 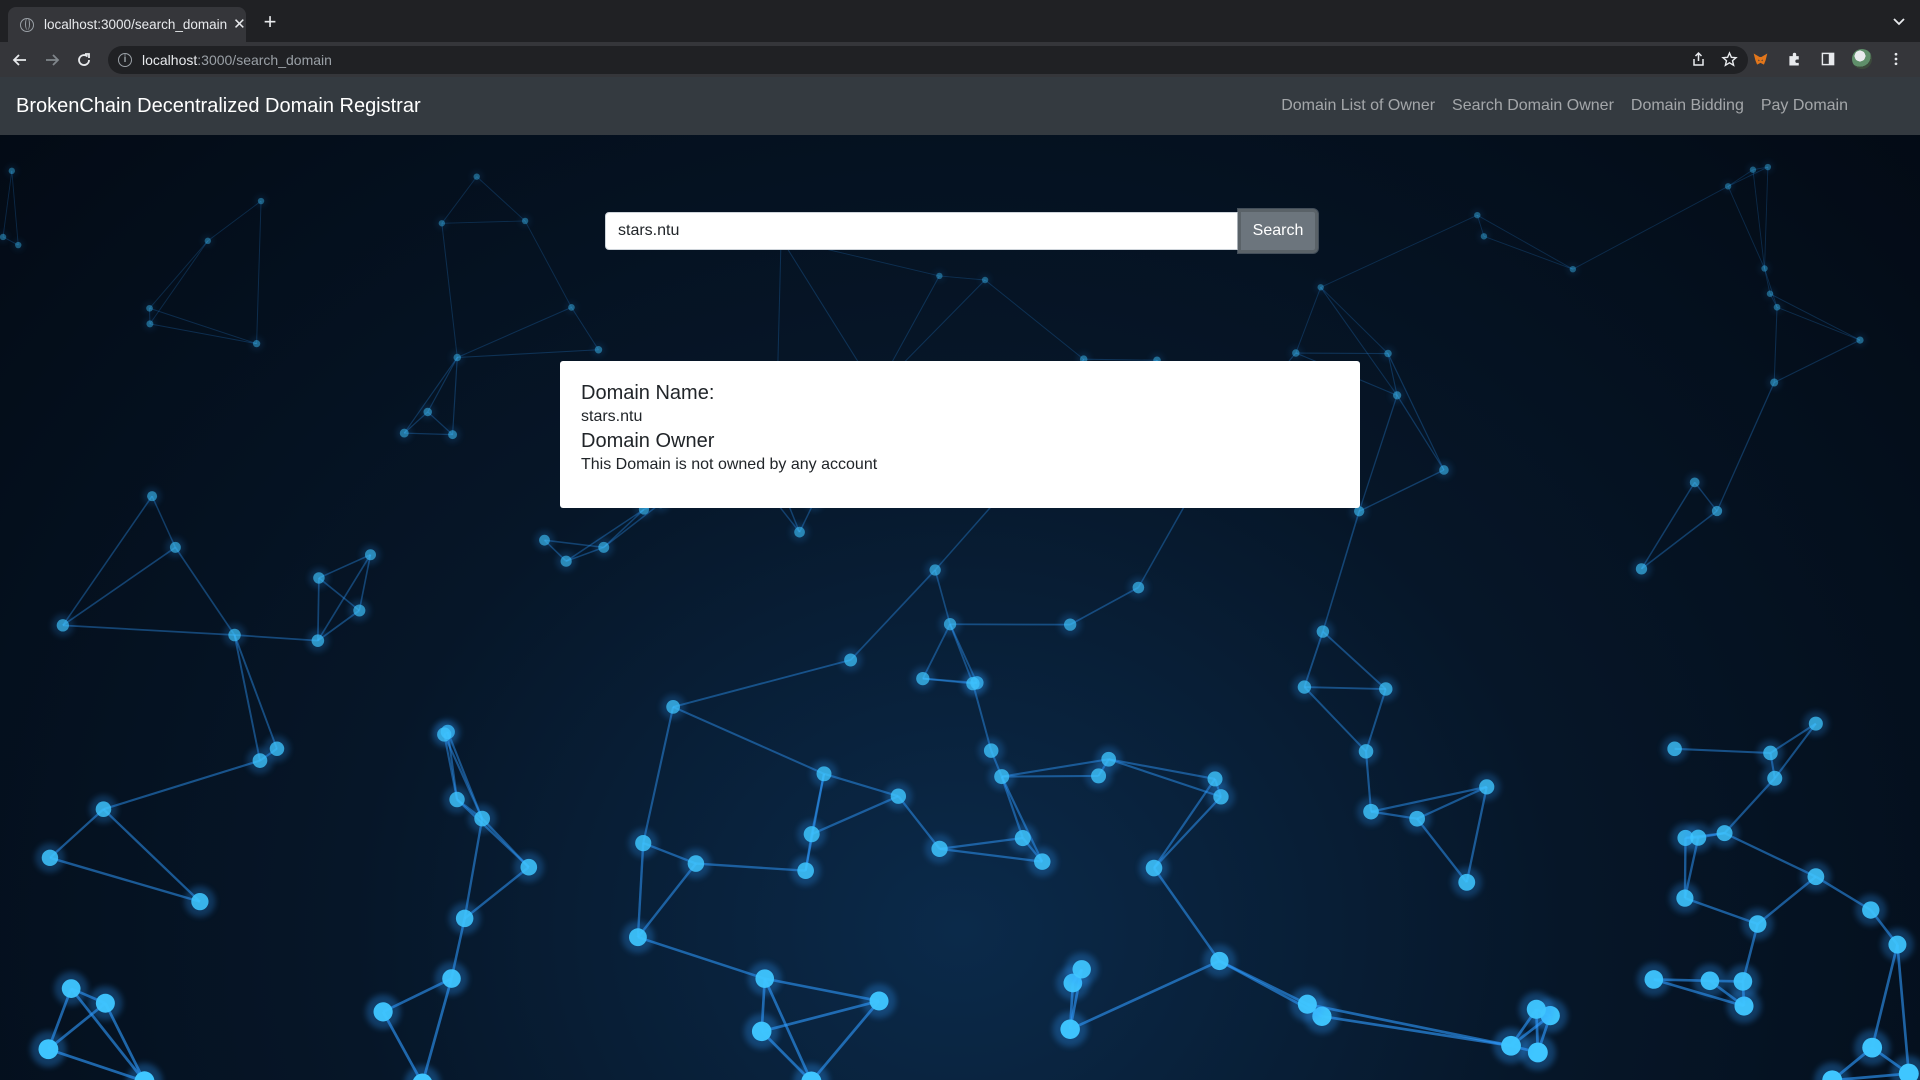 What do you see at coordinates (237, 60) in the screenshot?
I see `url-text: localhost:3000/search_domain` at bounding box center [237, 60].